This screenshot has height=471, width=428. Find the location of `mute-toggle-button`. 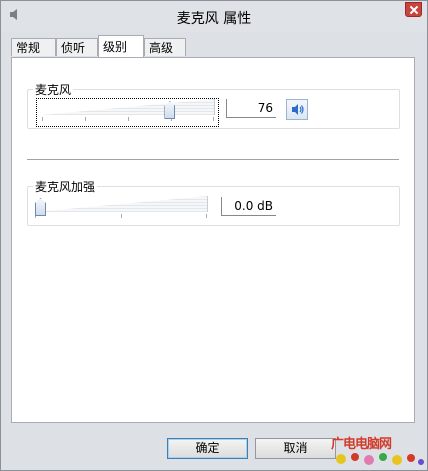

mute-toggle-button is located at coordinates (297, 109).